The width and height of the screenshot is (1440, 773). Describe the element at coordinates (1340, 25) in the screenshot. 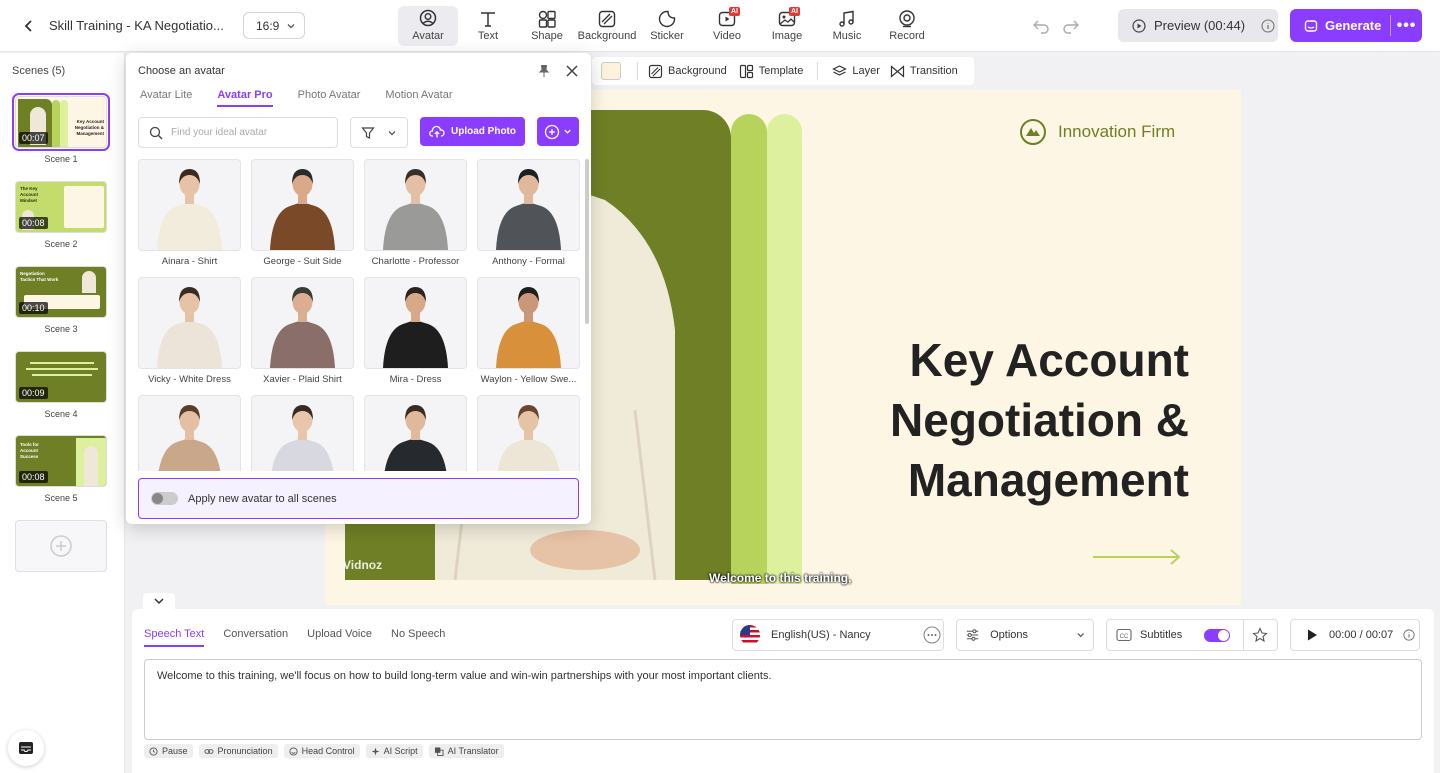

I see `generate-main: Generate` at that location.